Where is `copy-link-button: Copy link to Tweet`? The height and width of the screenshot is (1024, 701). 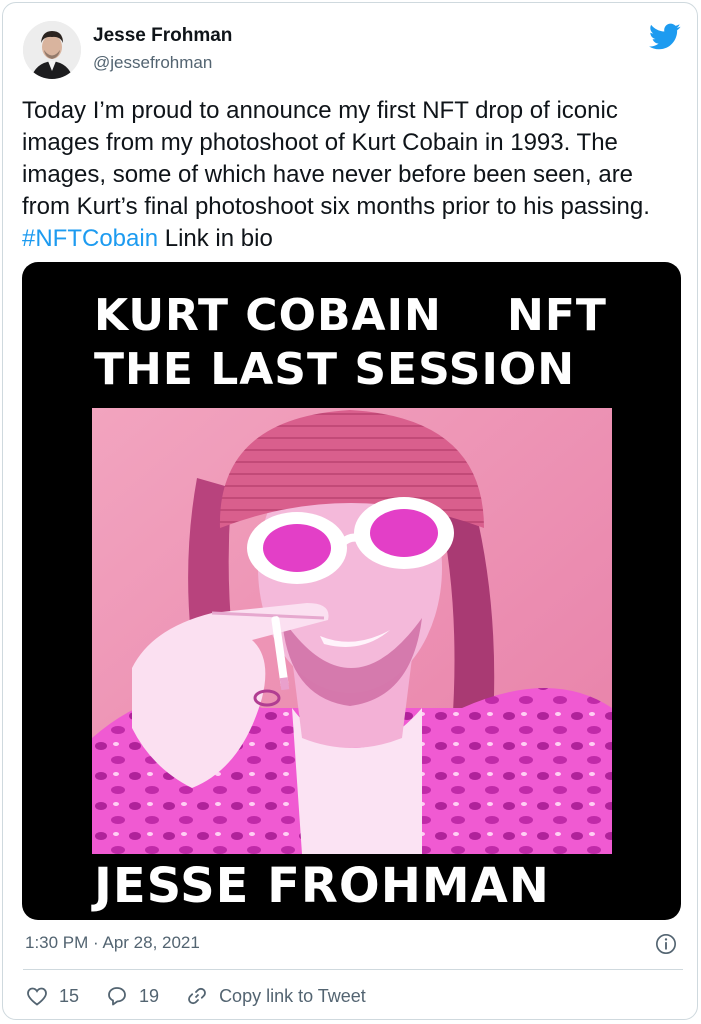 copy-link-button: Copy link to Tweet is located at coordinates (275, 996).